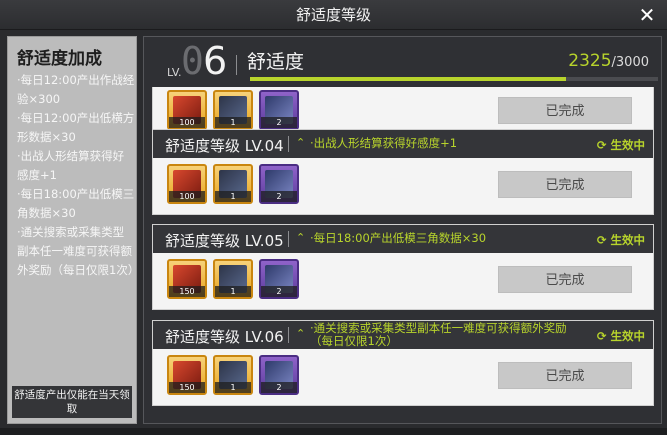  What do you see at coordinates (72, 402) in the screenshot?
I see `daily-claim-note: 舒适度产出仅能在当天领取` at bounding box center [72, 402].